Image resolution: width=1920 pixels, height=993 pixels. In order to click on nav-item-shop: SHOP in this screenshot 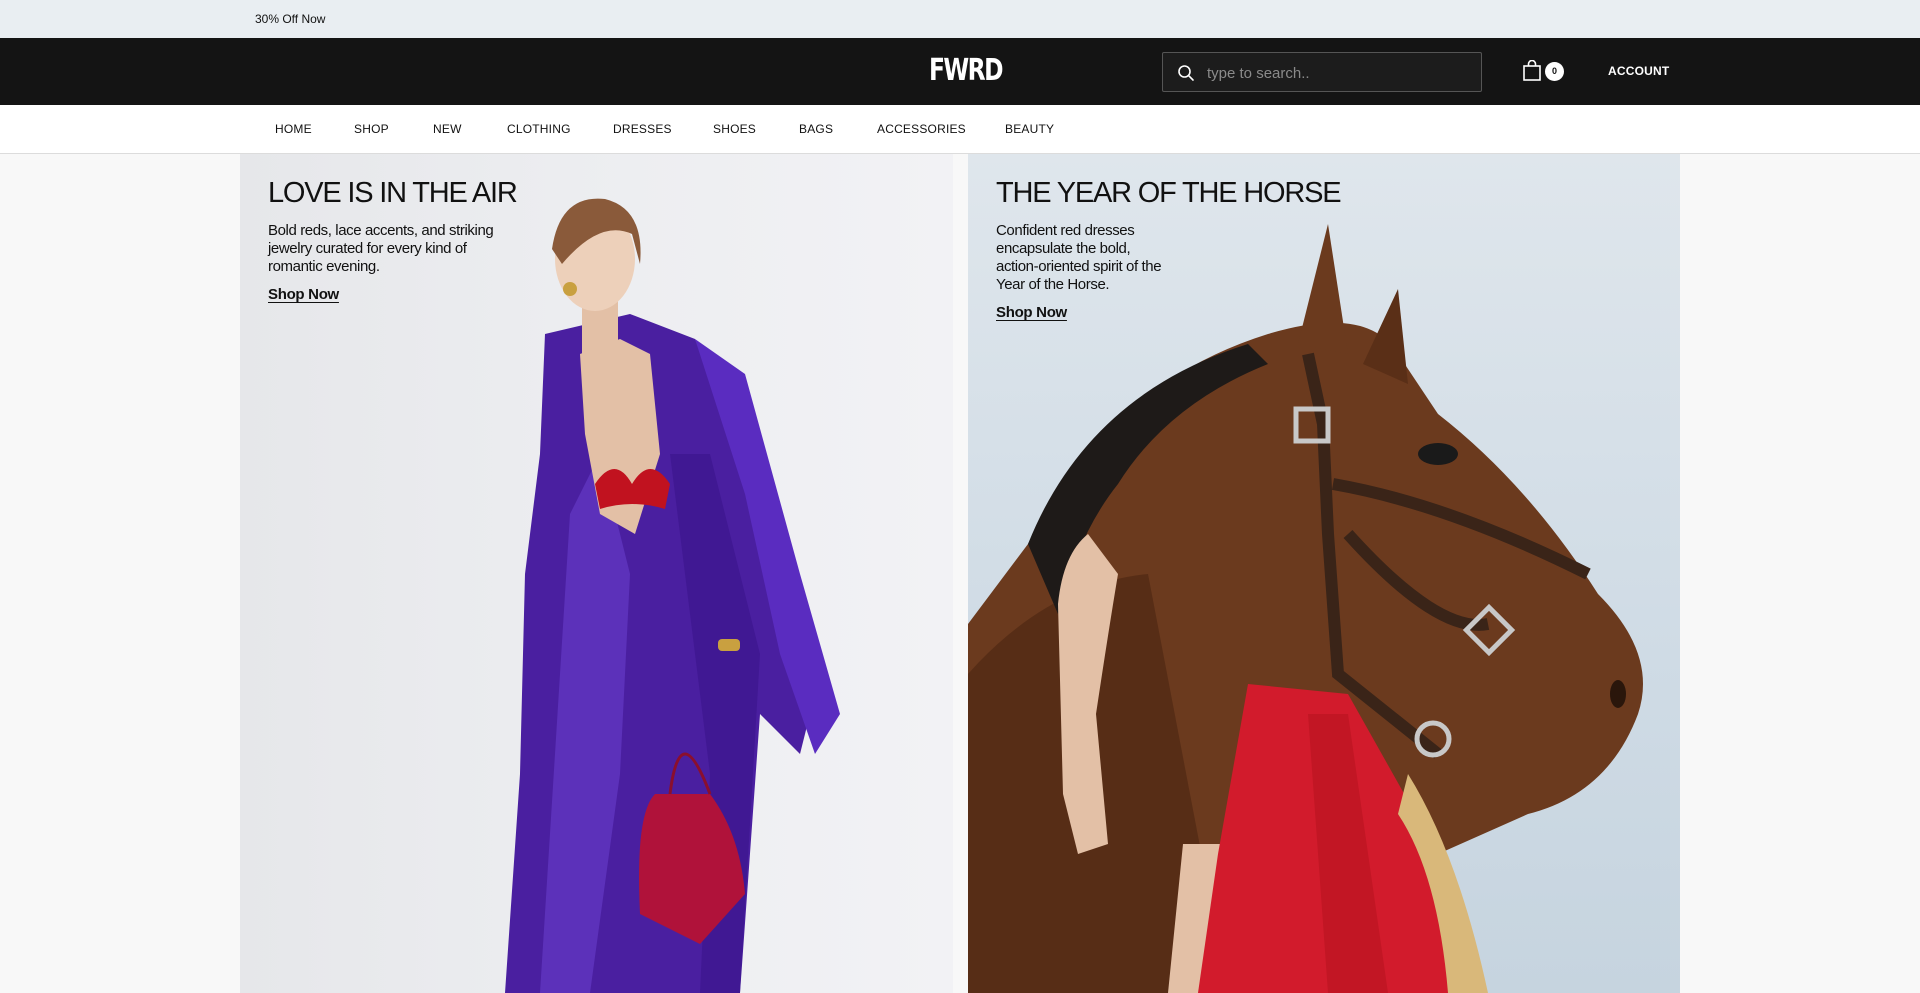, I will do `click(371, 129)`.